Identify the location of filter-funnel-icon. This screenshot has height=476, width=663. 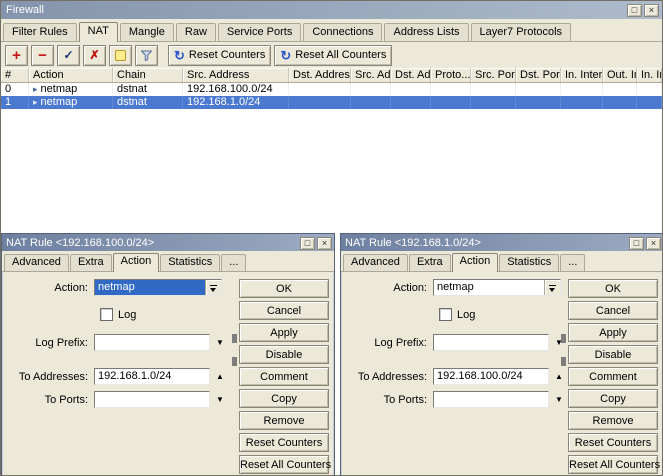
(146, 55).